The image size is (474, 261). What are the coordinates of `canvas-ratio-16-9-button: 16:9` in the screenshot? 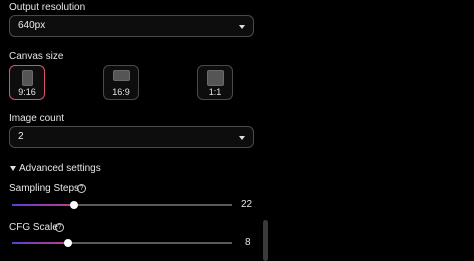 It's located at (121, 82).